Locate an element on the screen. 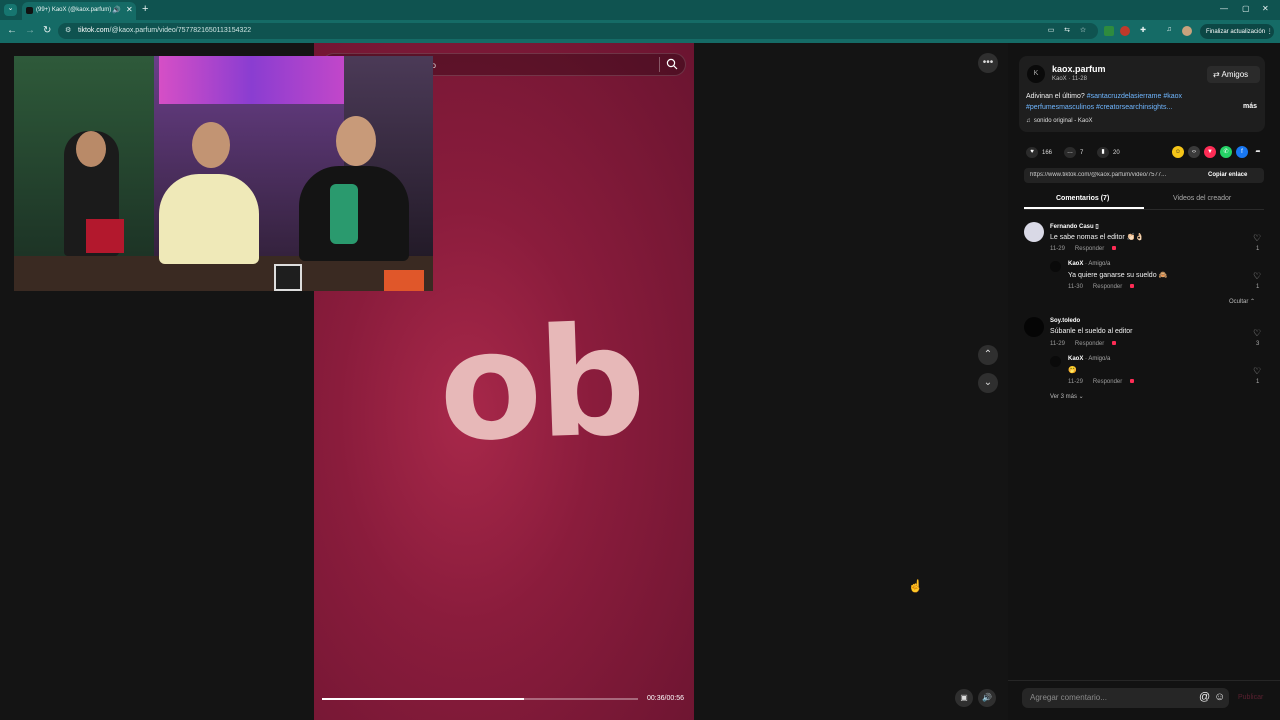 The image size is (1280, 720). hashtag-link: #perfumesmasculinos is located at coordinates (1060, 107).